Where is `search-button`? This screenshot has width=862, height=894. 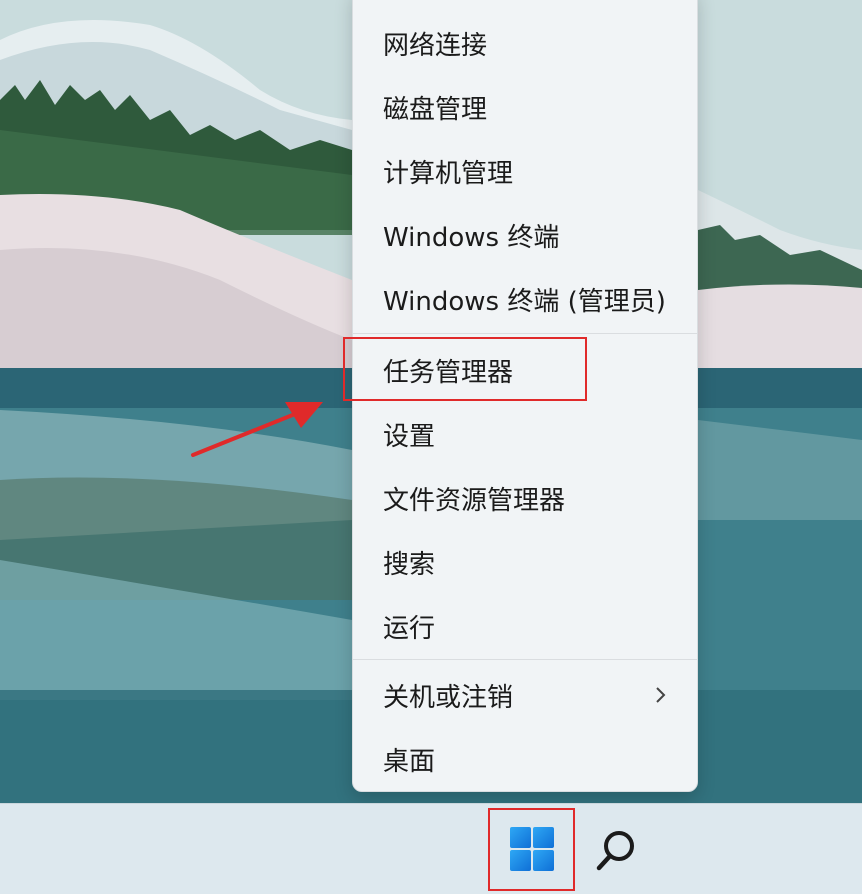 search-button is located at coordinates (616, 850).